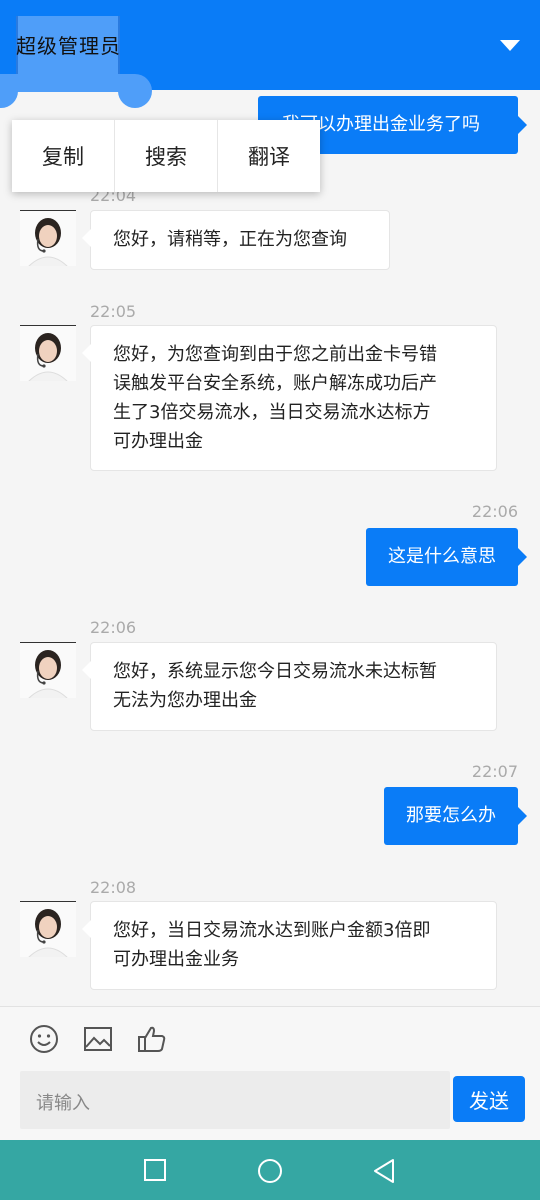 Image resolution: width=540 pixels, height=1200 pixels. I want to click on menu-item-copy: 复制, so click(63, 156).